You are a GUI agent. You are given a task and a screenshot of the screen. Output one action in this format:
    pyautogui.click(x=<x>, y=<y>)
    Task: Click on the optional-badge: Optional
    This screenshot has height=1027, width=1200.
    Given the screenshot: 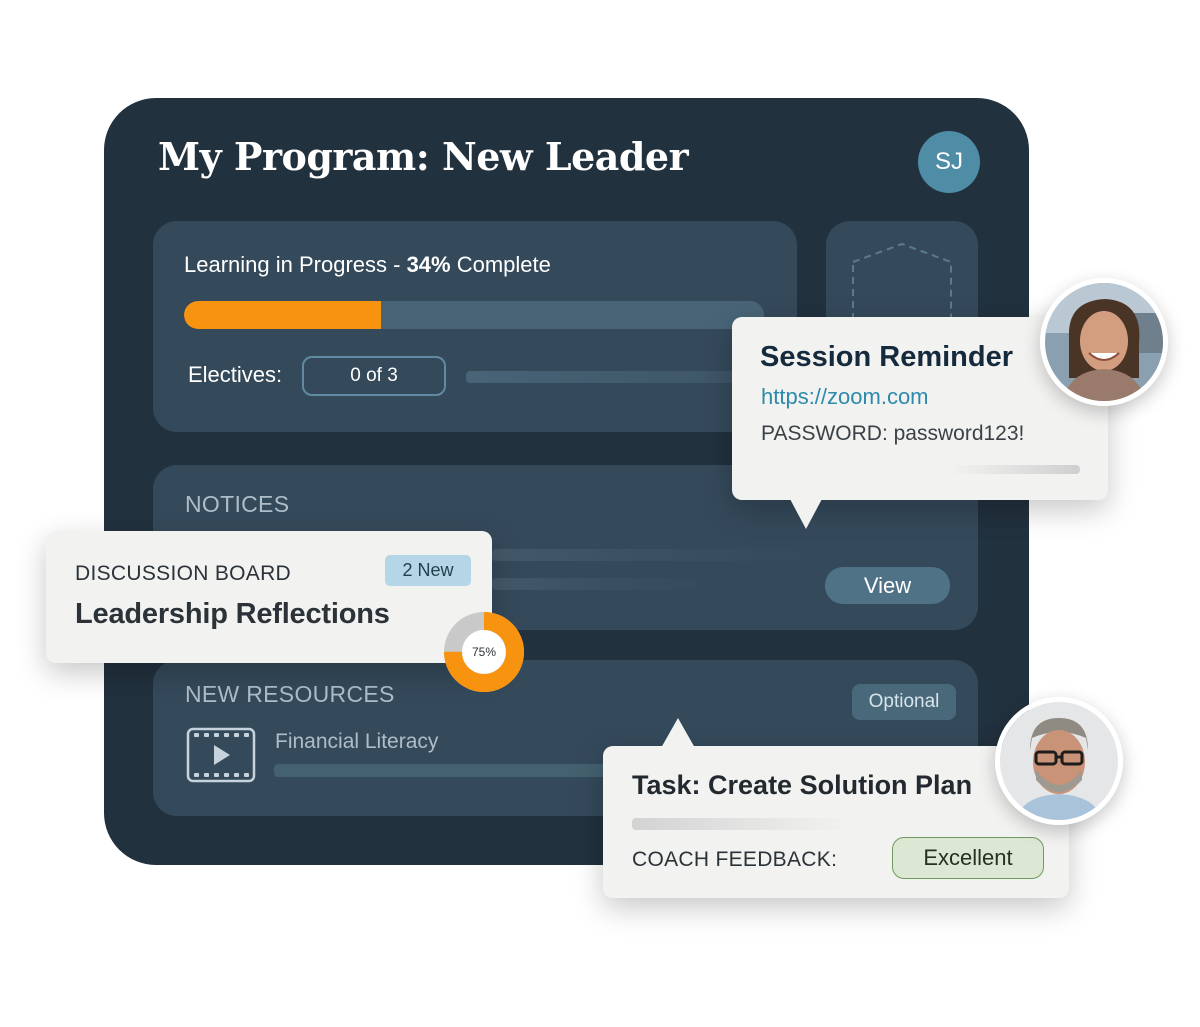 What is the action you would take?
    pyautogui.click(x=904, y=702)
    